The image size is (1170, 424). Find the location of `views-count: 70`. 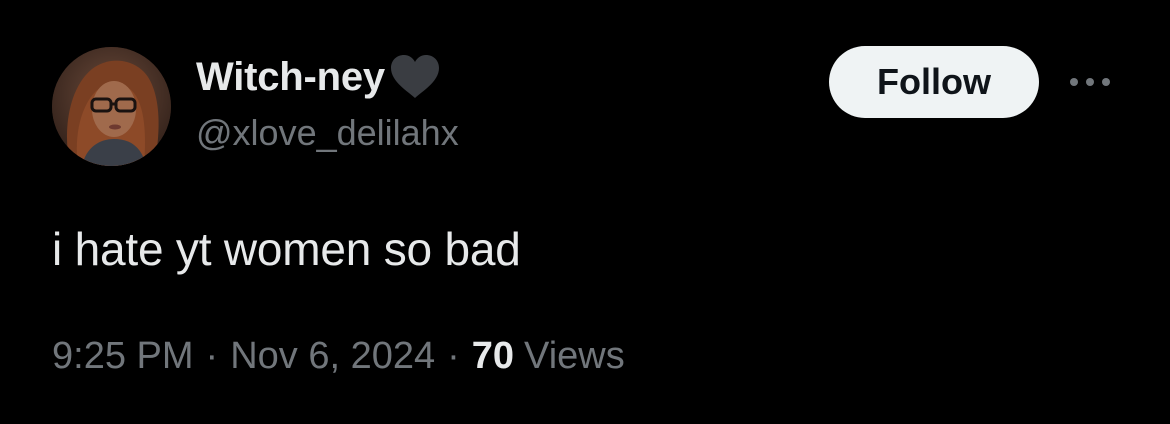

views-count: 70 is located at coordinates (493, 356).